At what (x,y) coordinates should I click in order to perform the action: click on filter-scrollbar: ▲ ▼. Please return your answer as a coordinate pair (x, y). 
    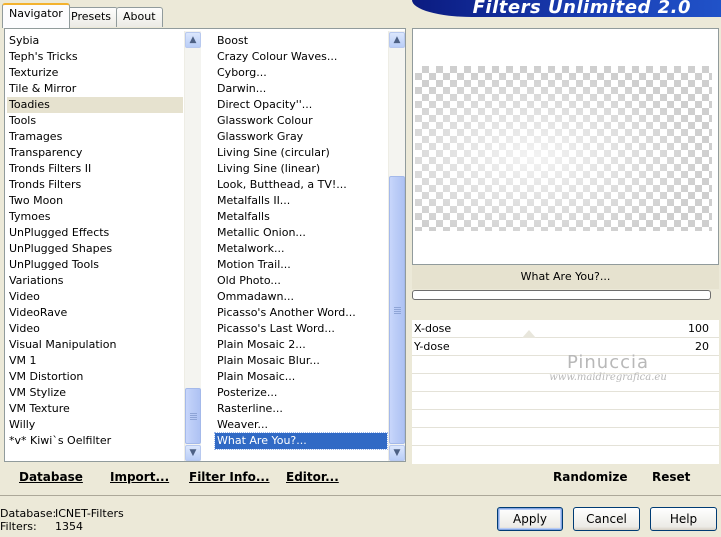
    Looking at the image, I should click on (396, 246).